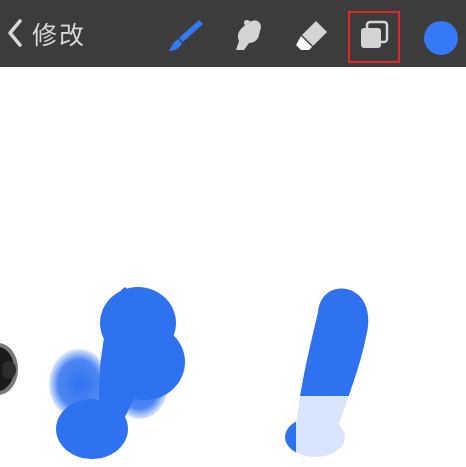 The height and width of the screenshot is (467, 466). I want to click on layers-button, so click(374, 37).